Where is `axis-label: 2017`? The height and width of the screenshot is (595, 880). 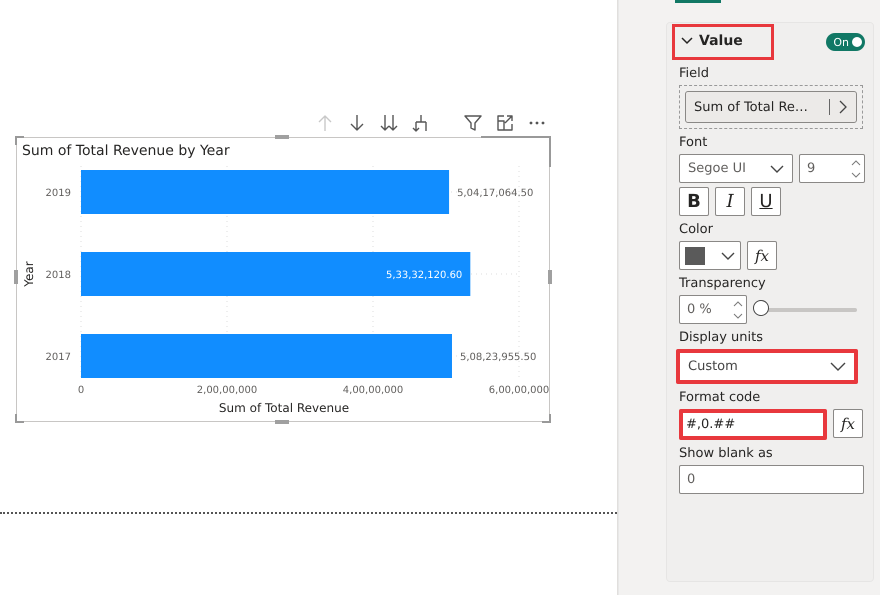 axis-label: 2017 is located at coordinates (58, 357).